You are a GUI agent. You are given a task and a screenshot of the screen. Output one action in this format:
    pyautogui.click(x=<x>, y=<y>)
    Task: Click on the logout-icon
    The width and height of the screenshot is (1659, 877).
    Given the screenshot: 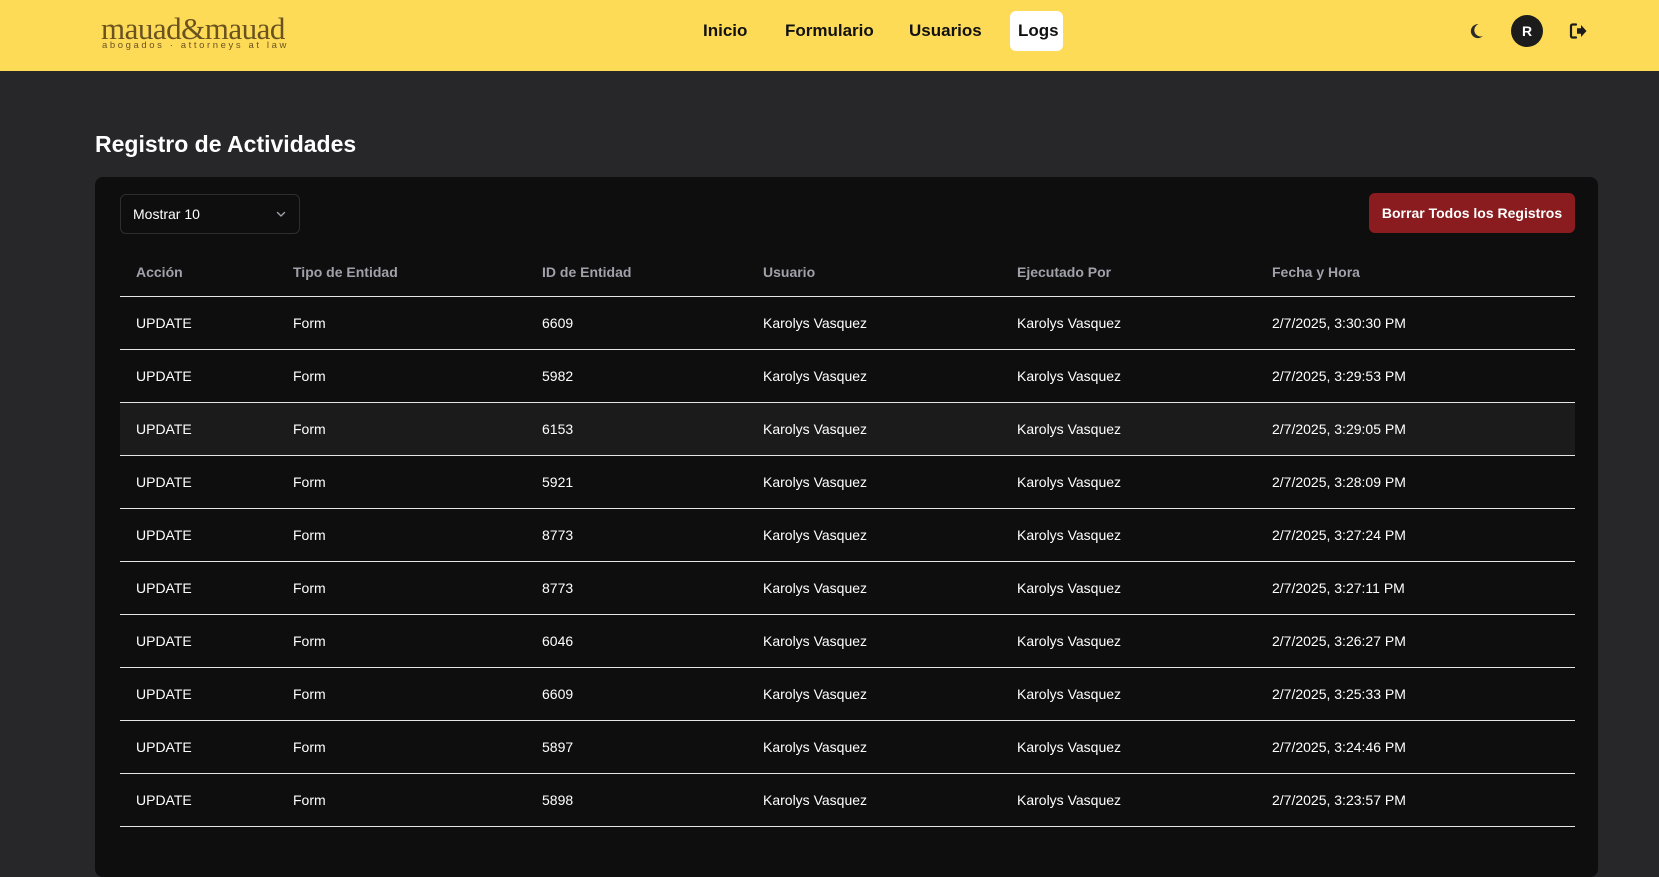 What is the action you would take?
    pyautogui.click(x=1578, y=31)
    